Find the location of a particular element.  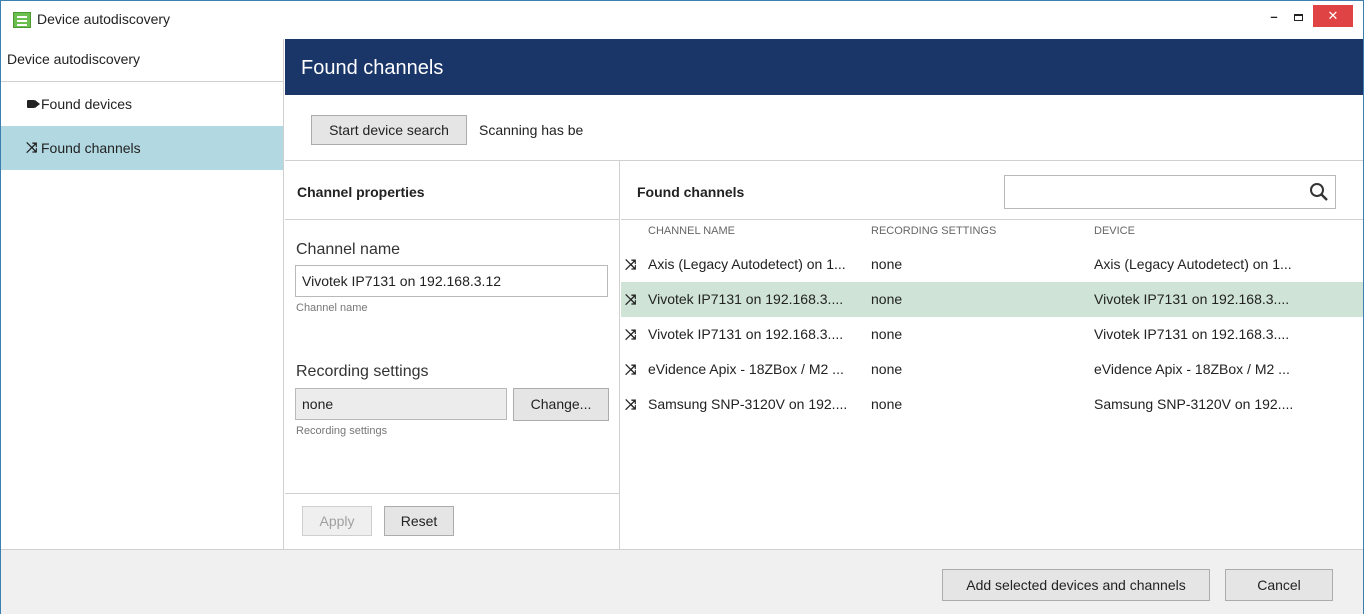

recording-settings-hint: Recording settings is located at coordinates (342, 431).